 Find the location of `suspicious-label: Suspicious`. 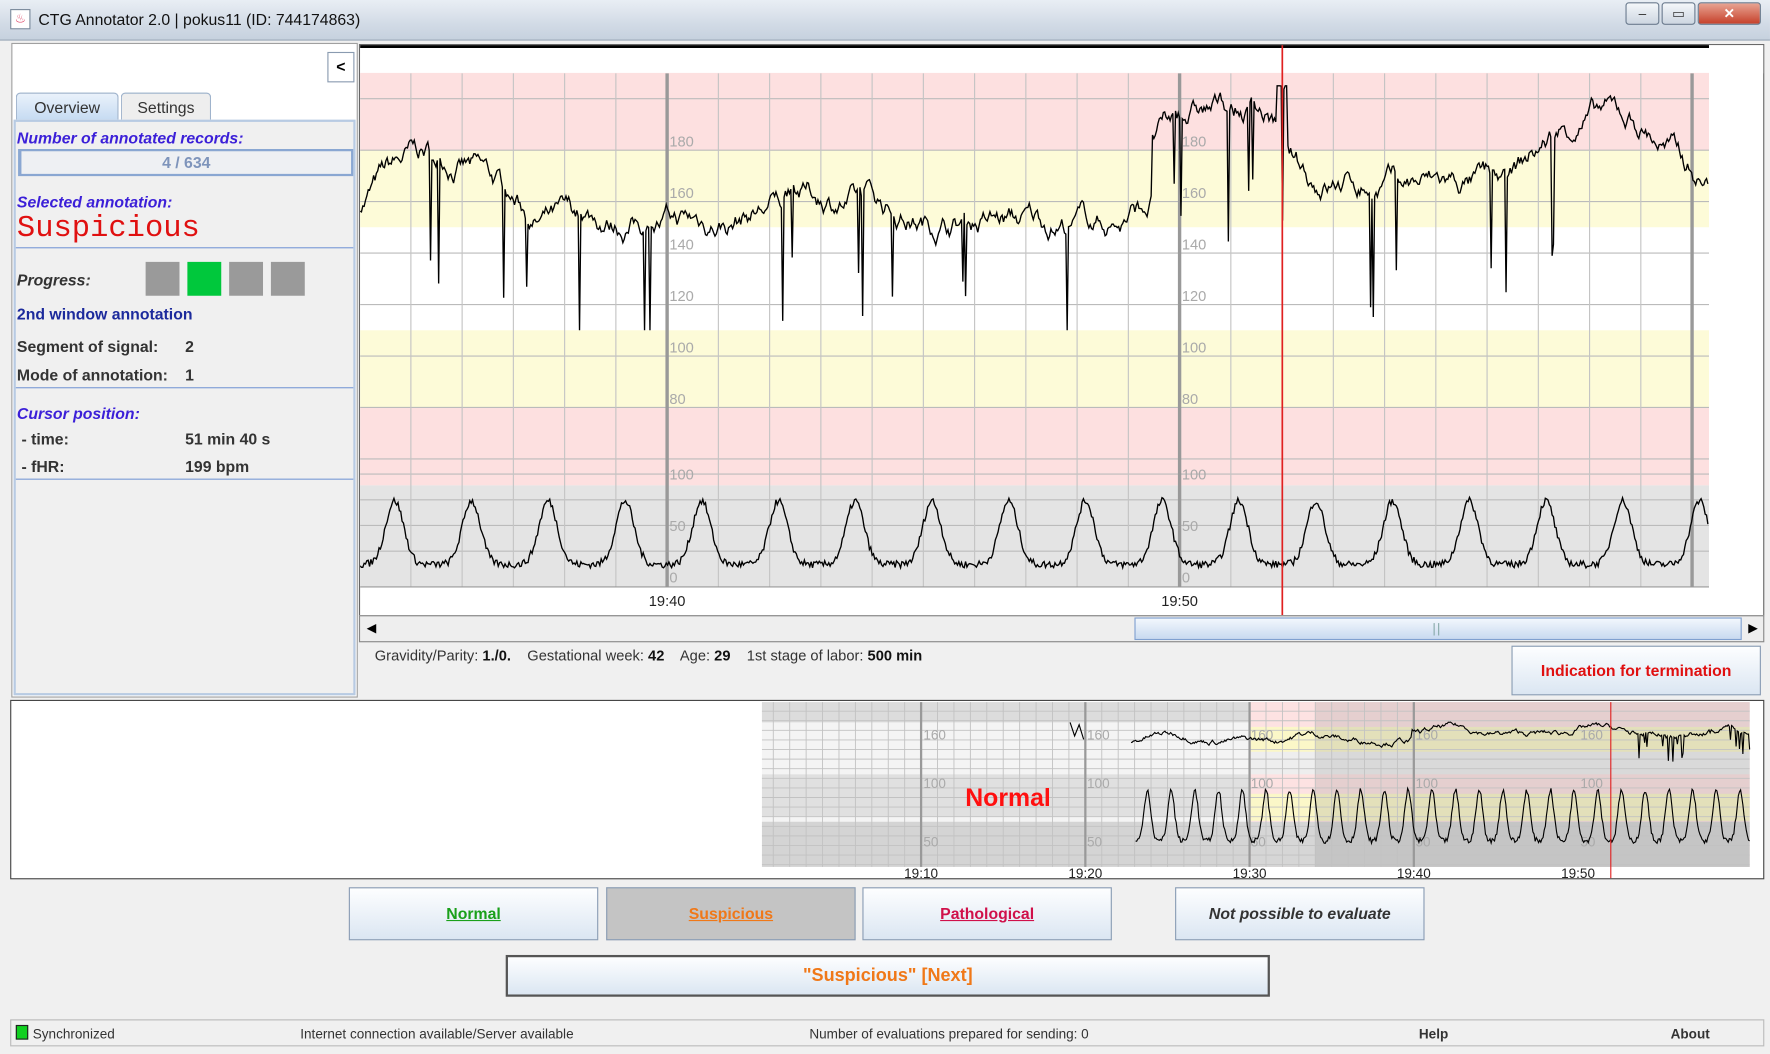

suspicious-label: Suspicious is located at coordinates (731, 913).